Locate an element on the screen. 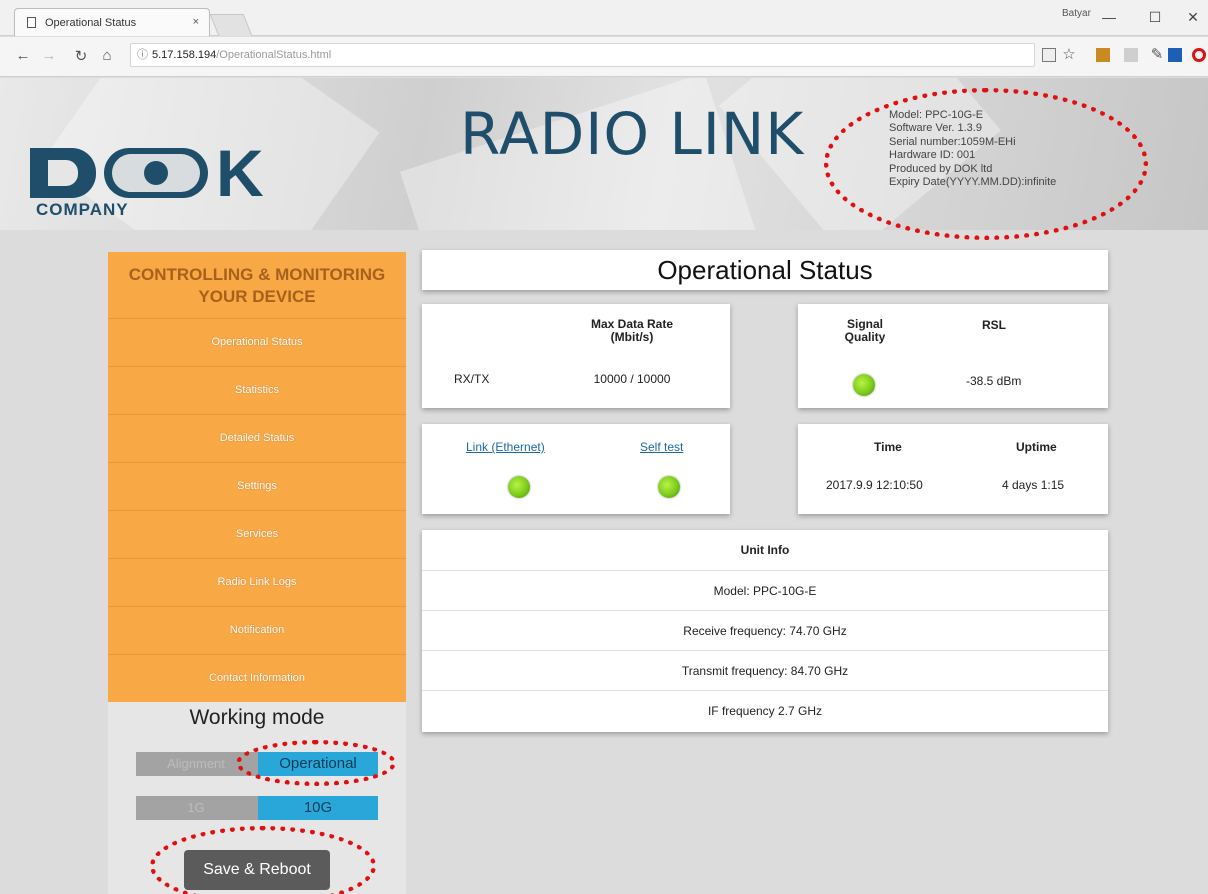  sidebar-item-radio-link-logs: Radio Link Logs is located at coordinates (257, 582).